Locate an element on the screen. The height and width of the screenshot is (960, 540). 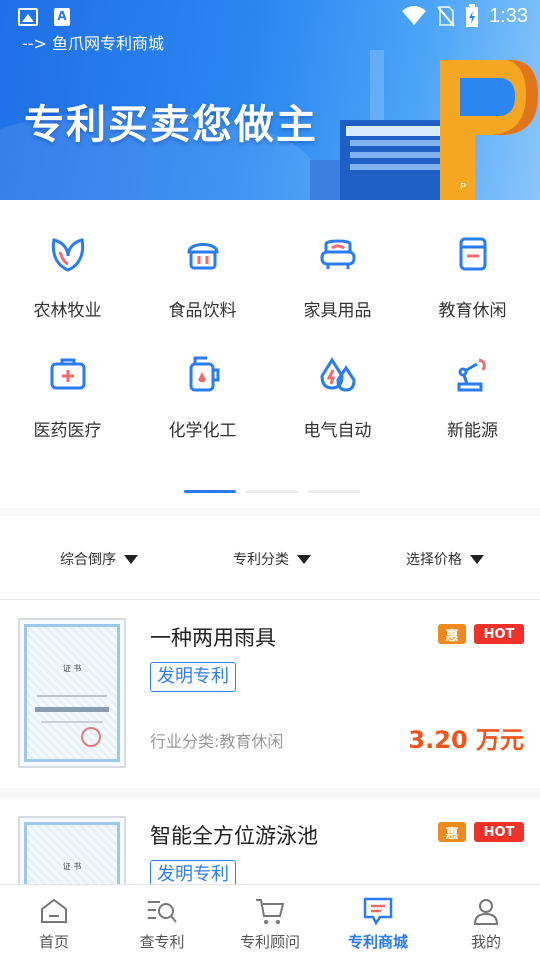
section-divider is located at coordinates (270, 512).